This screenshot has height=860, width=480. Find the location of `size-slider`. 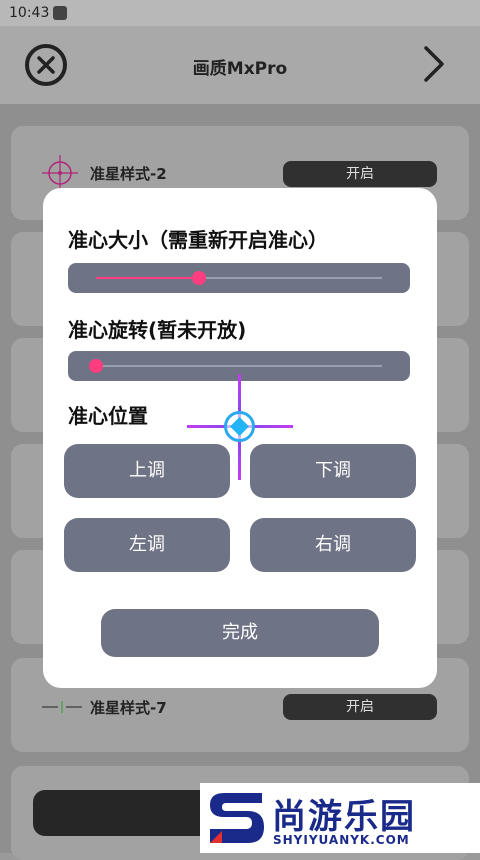

size-slider is located at coordinates (239, 278).